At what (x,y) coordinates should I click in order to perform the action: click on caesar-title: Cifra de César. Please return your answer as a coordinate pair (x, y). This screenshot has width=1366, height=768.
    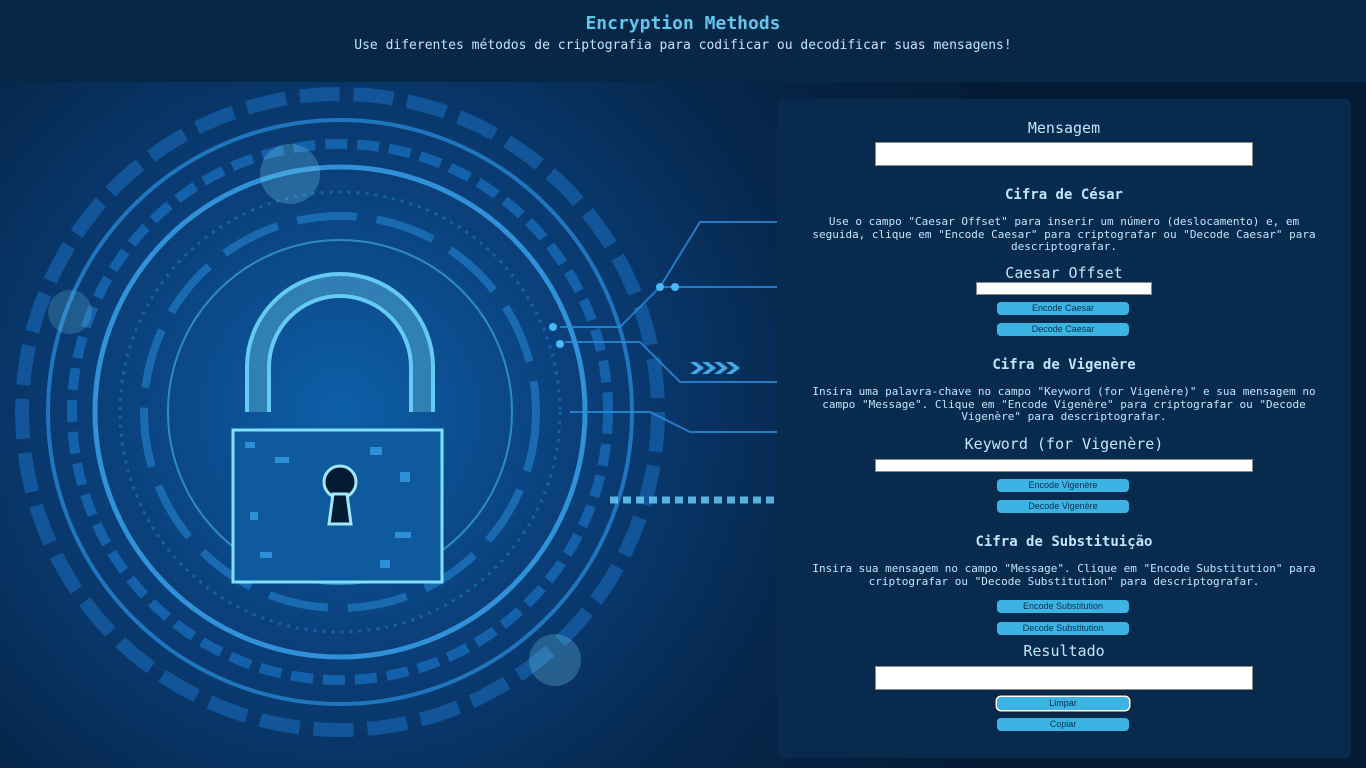
    Looking at the image, I should click on (1063, 195).